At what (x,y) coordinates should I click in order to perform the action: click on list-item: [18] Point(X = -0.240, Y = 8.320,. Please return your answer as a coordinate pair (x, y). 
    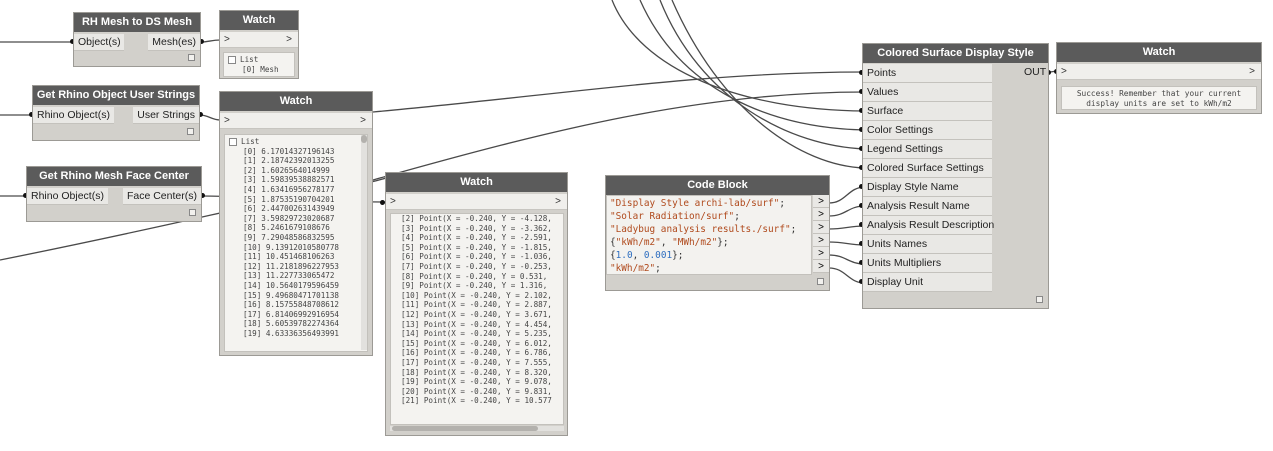
    Looking at the image, I should click on (476, 372).